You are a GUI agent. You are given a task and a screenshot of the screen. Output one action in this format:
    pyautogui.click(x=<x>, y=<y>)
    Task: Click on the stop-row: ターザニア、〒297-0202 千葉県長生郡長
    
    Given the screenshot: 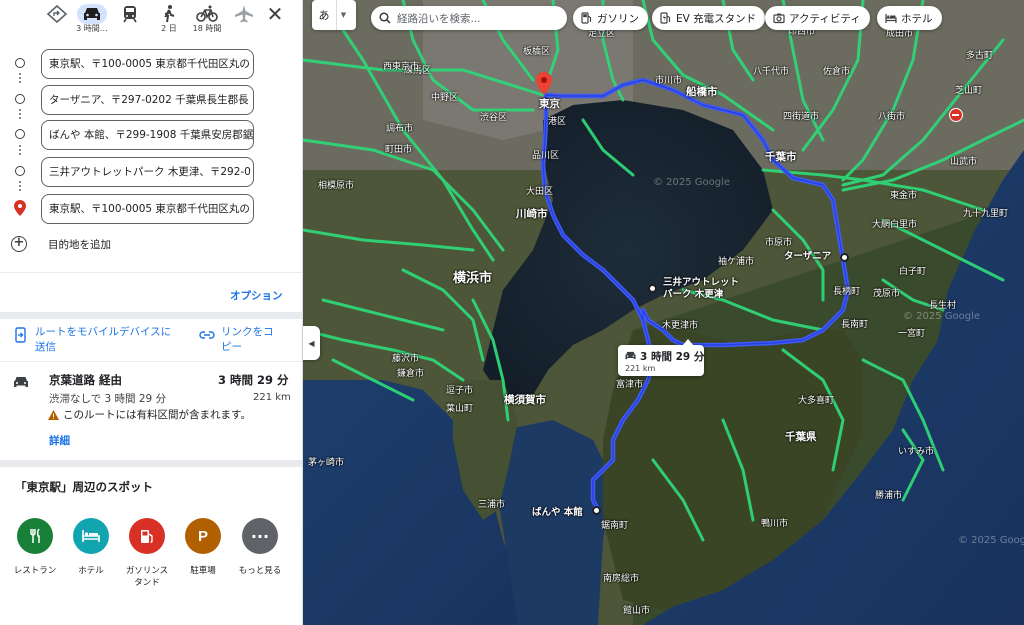 What is the action you would take?
    pyautogui.click(x=151, y=99)
    